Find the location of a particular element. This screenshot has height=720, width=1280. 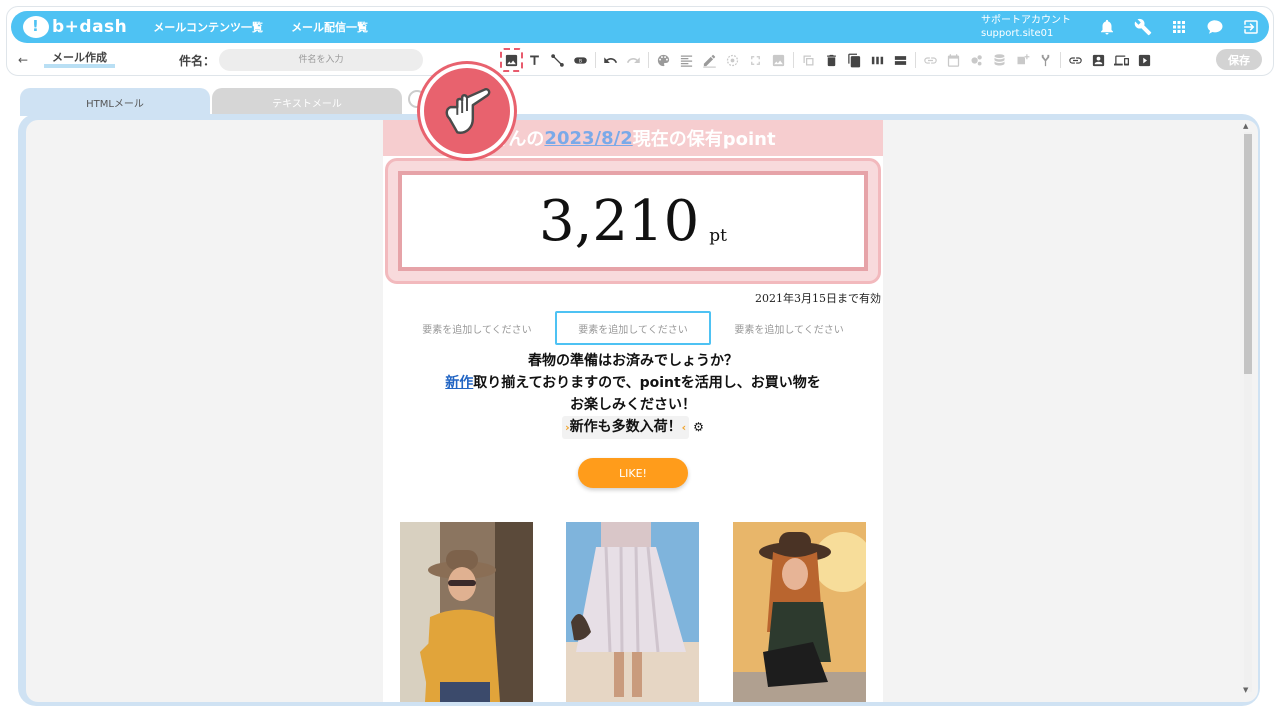

add-block-icon is located at coordinates (1022, 60).